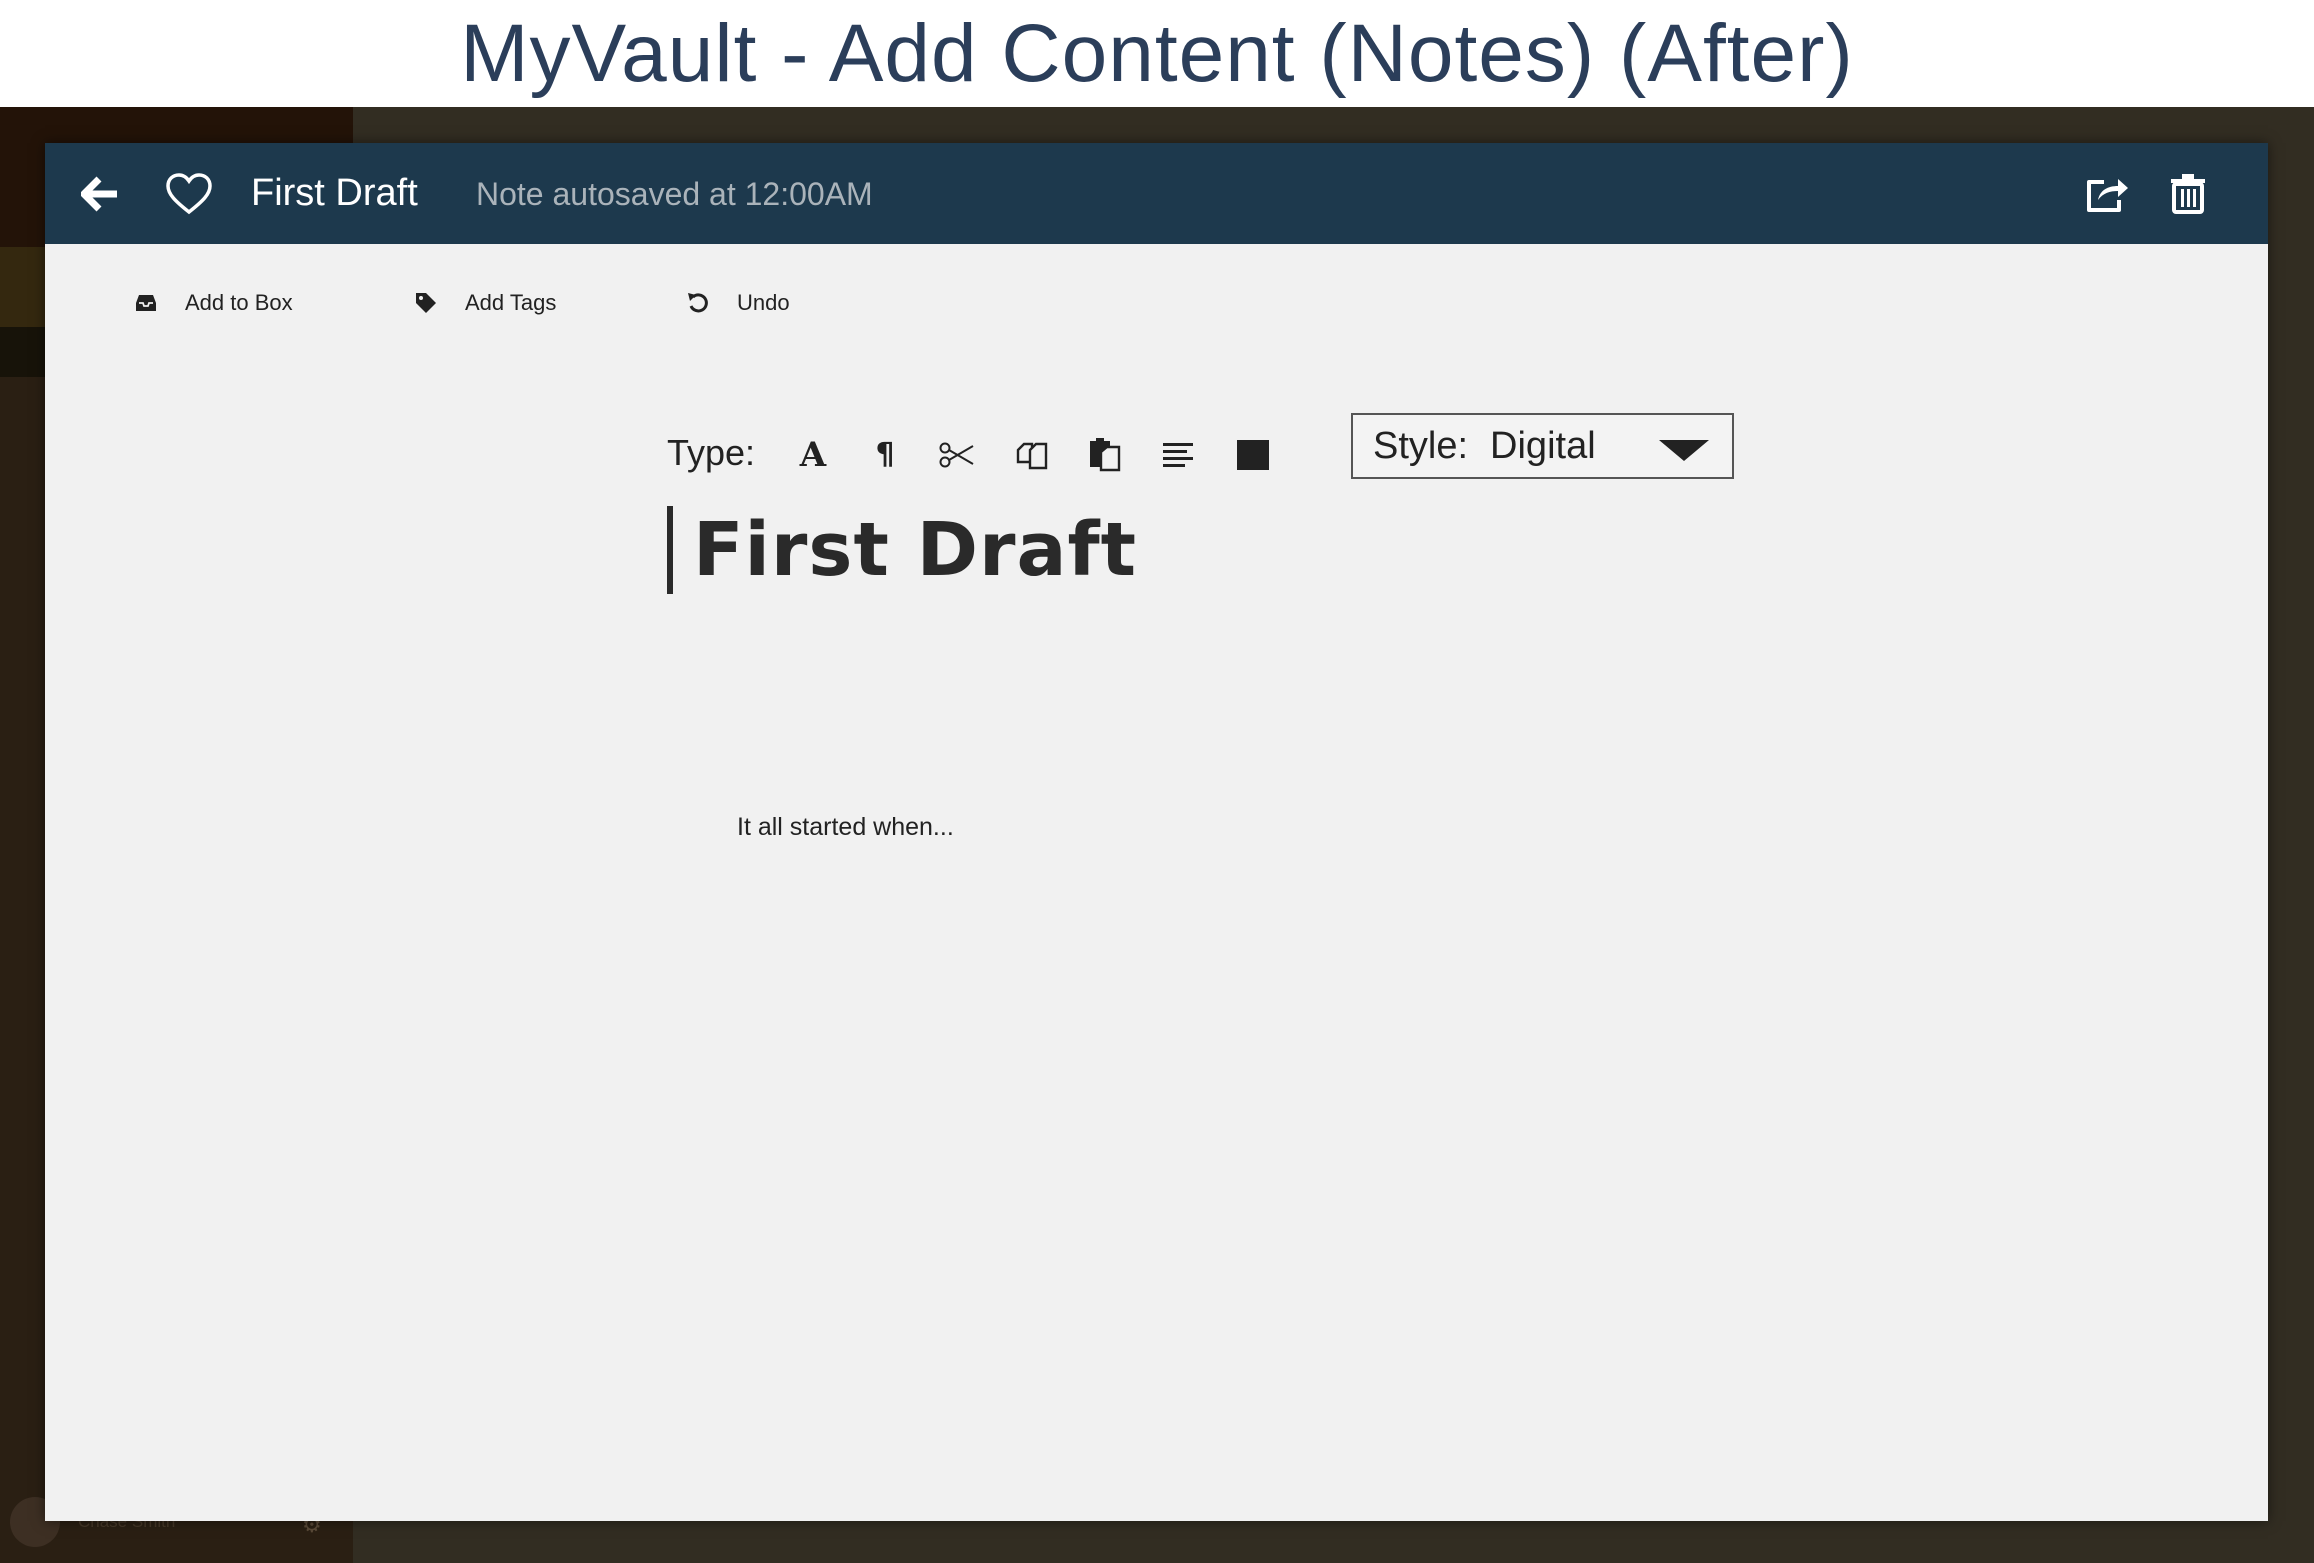 Image resolution: width=2314 pixels, height=1563 pixels. I want to click on paste-button, so click(1105, 455).